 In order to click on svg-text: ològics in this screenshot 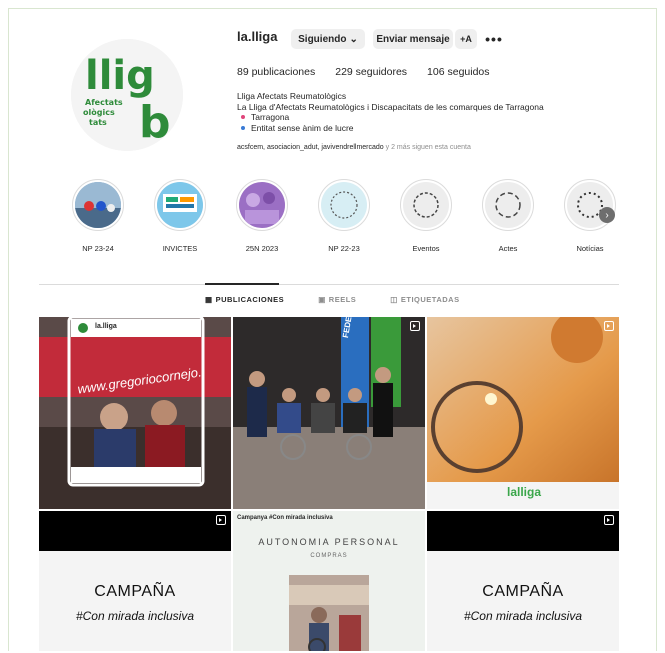, I will do `click(99, 112)`.